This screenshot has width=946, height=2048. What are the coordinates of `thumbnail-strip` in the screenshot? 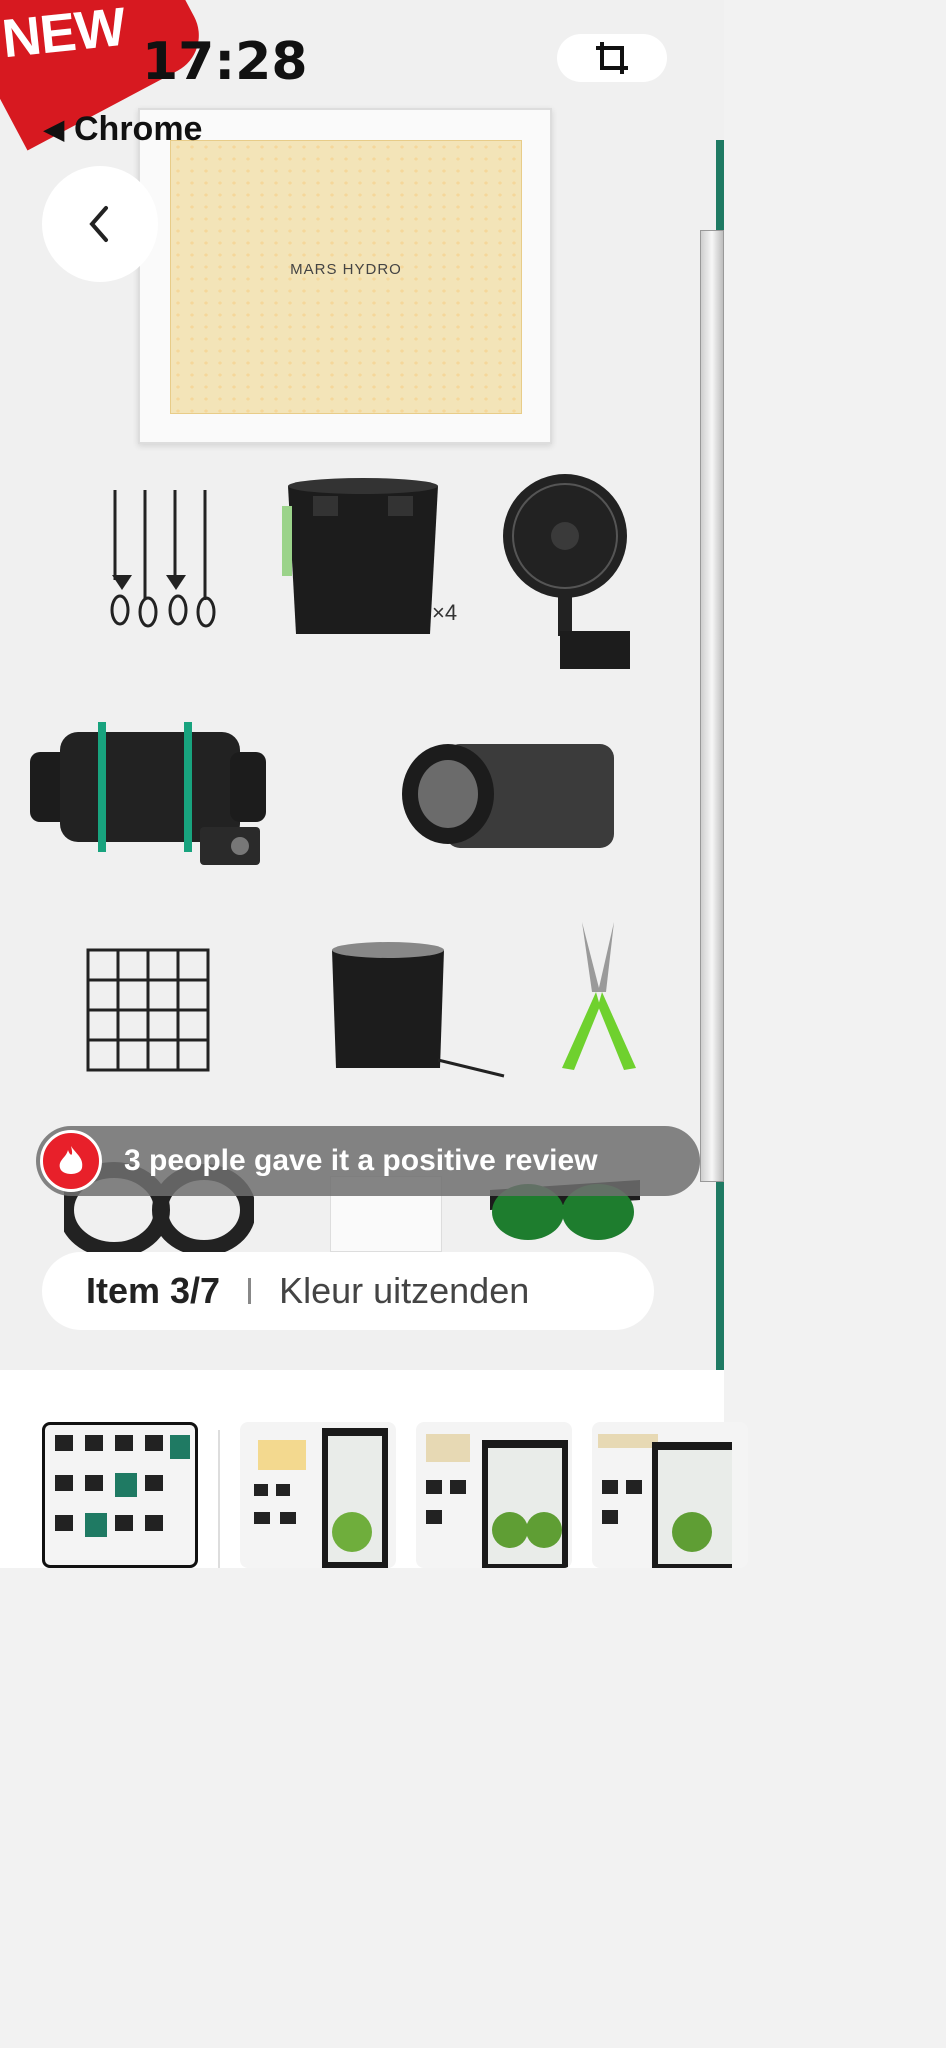 It's located at (374, 1469).